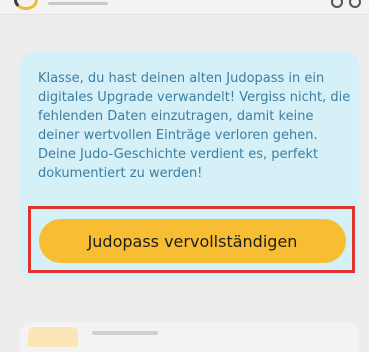 Image resolution: width=369 pixels, height=352 pixels. Describe the element at coordinates (184, 7) in the screenshot. I see `top-app-bar` at that location.